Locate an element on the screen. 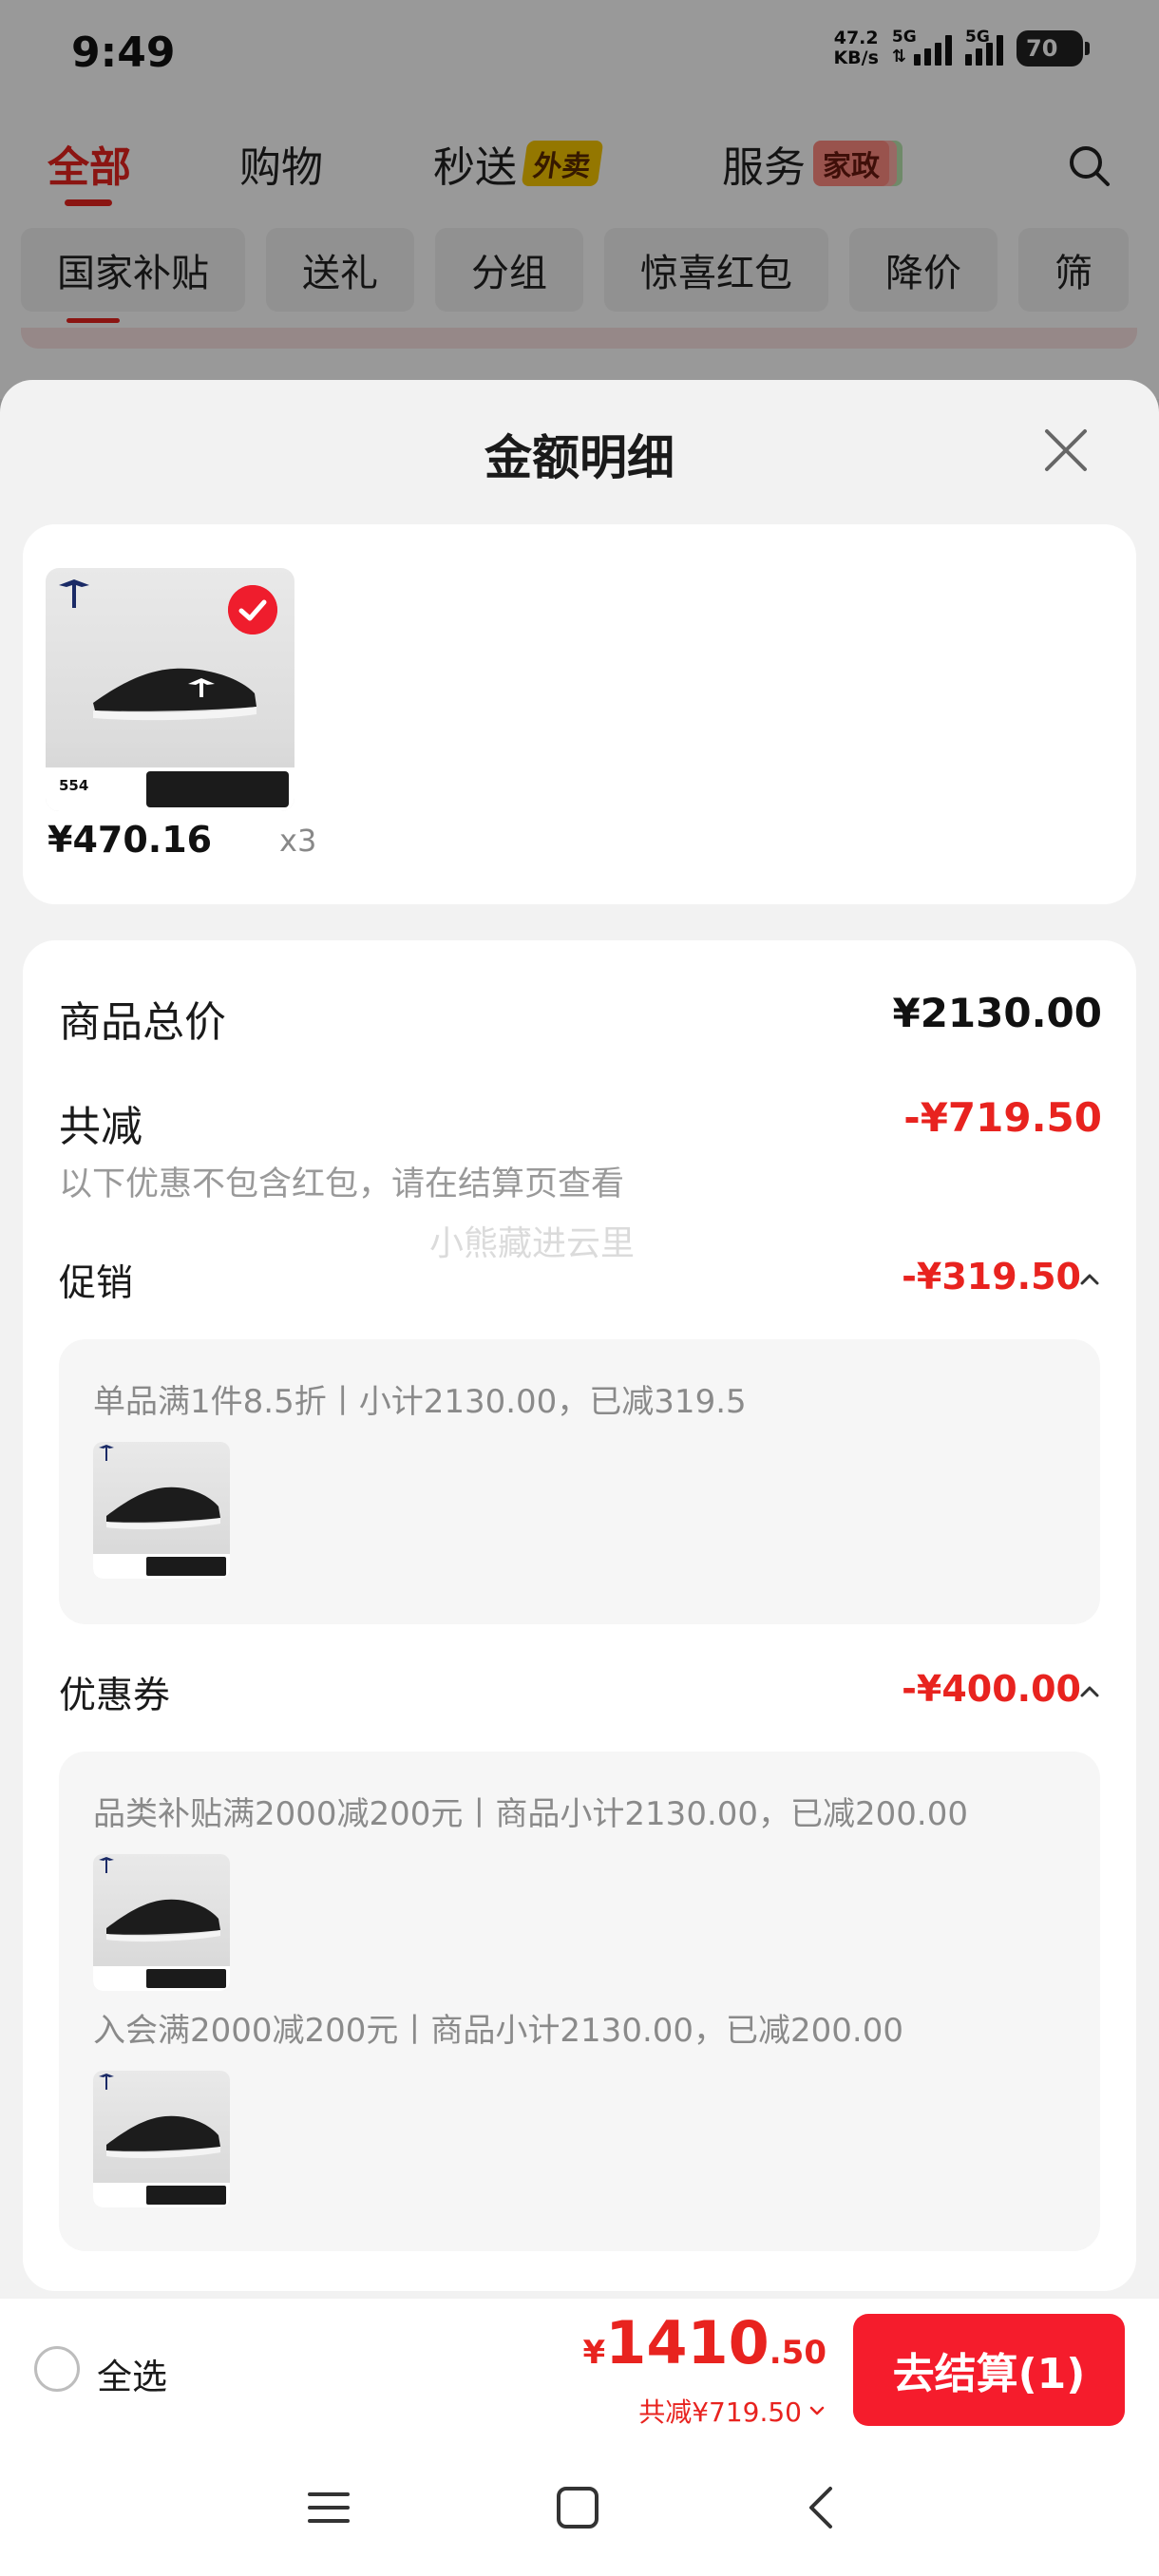 This screenshot has height=2576, width=1159. system-nav-bar is located at coordinates (579, 2508).